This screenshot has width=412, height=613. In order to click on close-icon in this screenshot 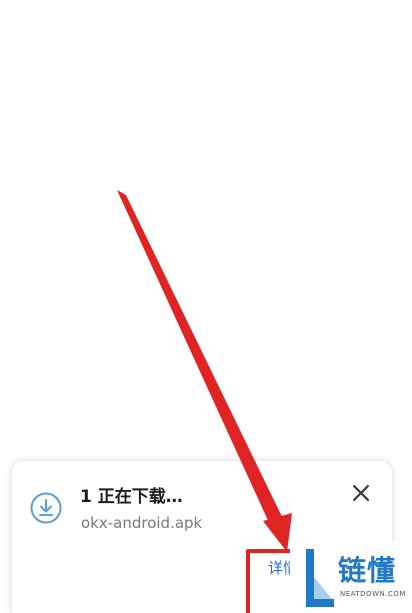, I will do `click(361, 493)`.